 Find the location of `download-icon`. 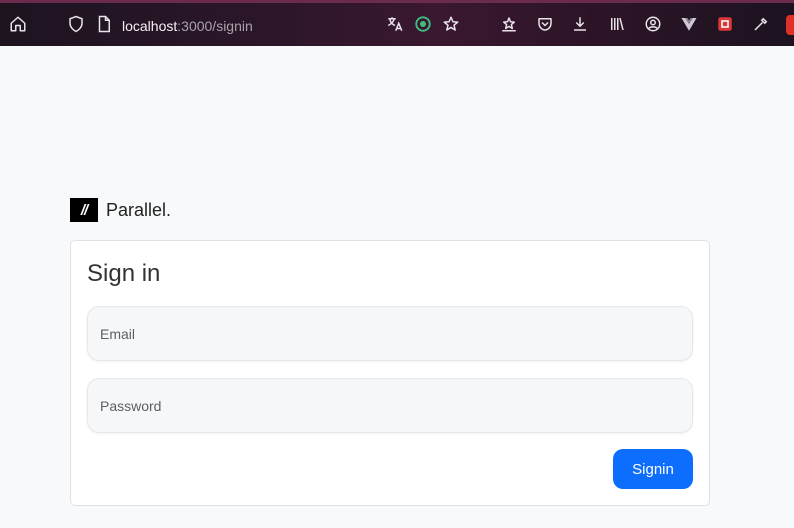

download-icon is located at coordinates (580, 24).